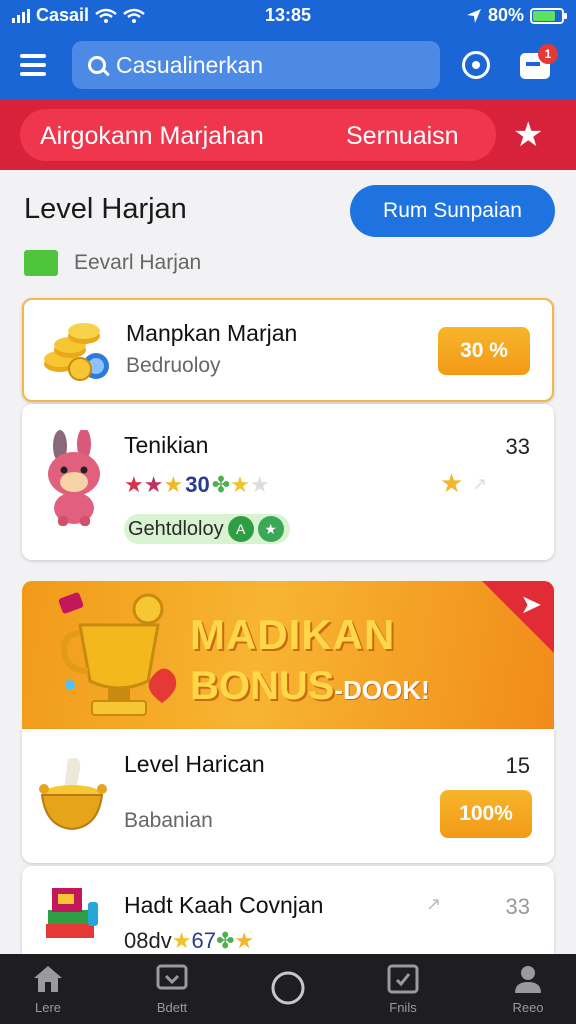 The height and width of the screenshot is (1024, 576). Describe the element at coordinates (73, 794) in the screenshot. I see `mortar-bowl-icon` at that location.